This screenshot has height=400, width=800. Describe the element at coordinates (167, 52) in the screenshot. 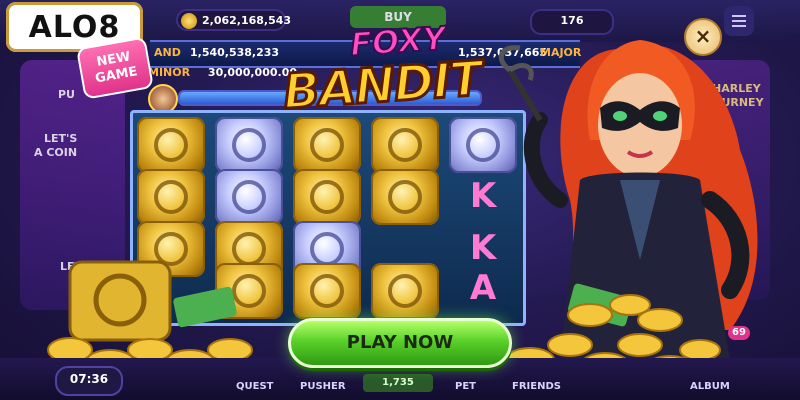

I see `grand-jackpot-label: AND` at that location.